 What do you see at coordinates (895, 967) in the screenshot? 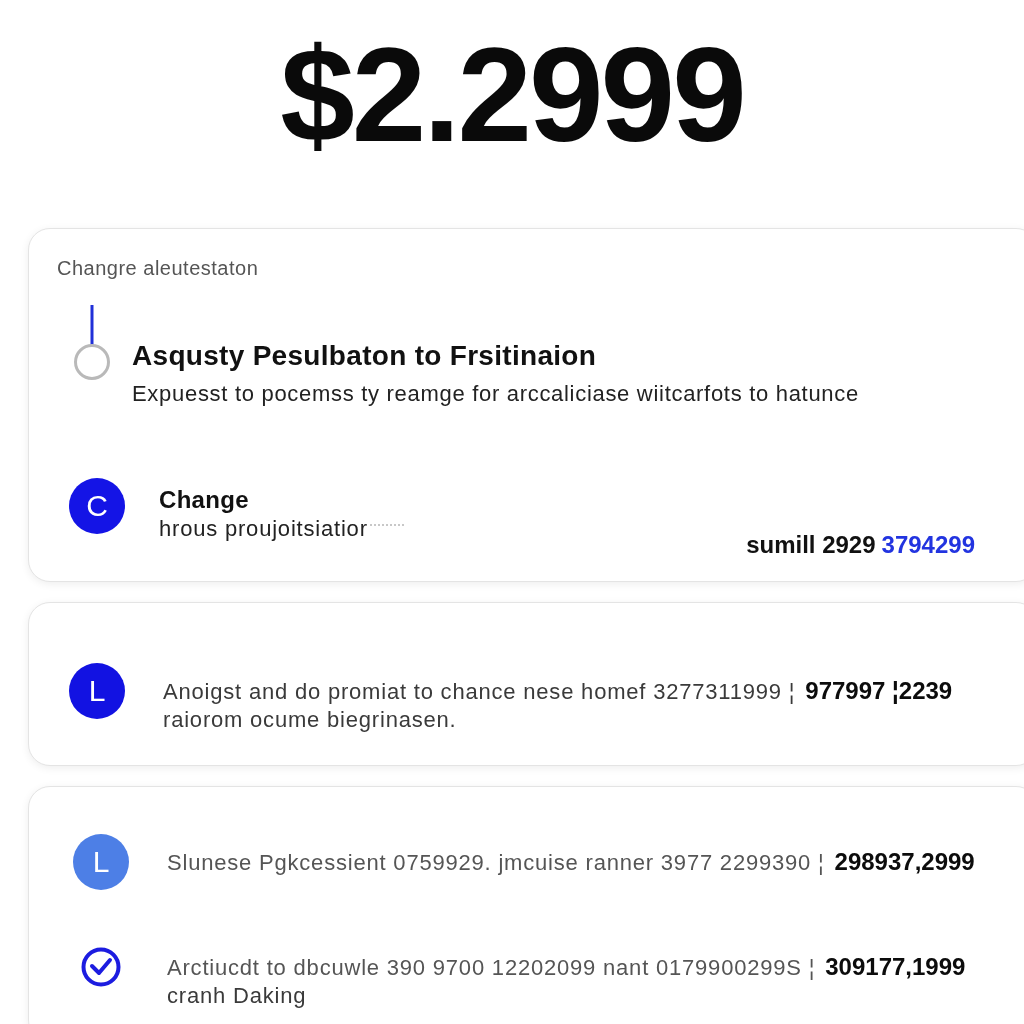
I see `activity-amount: 309177,1999` at bounding box center [895, 967].